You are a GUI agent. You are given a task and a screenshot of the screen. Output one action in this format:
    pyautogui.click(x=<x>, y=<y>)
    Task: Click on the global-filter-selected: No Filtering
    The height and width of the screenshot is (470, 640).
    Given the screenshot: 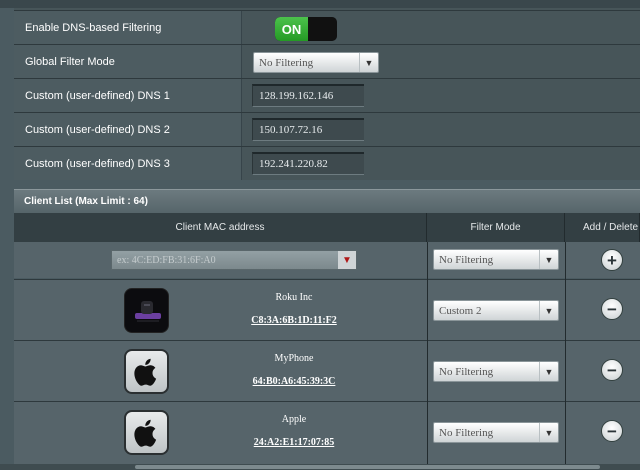 What is the action you would take?
    pyautogui.click(x=286, y=62)
    